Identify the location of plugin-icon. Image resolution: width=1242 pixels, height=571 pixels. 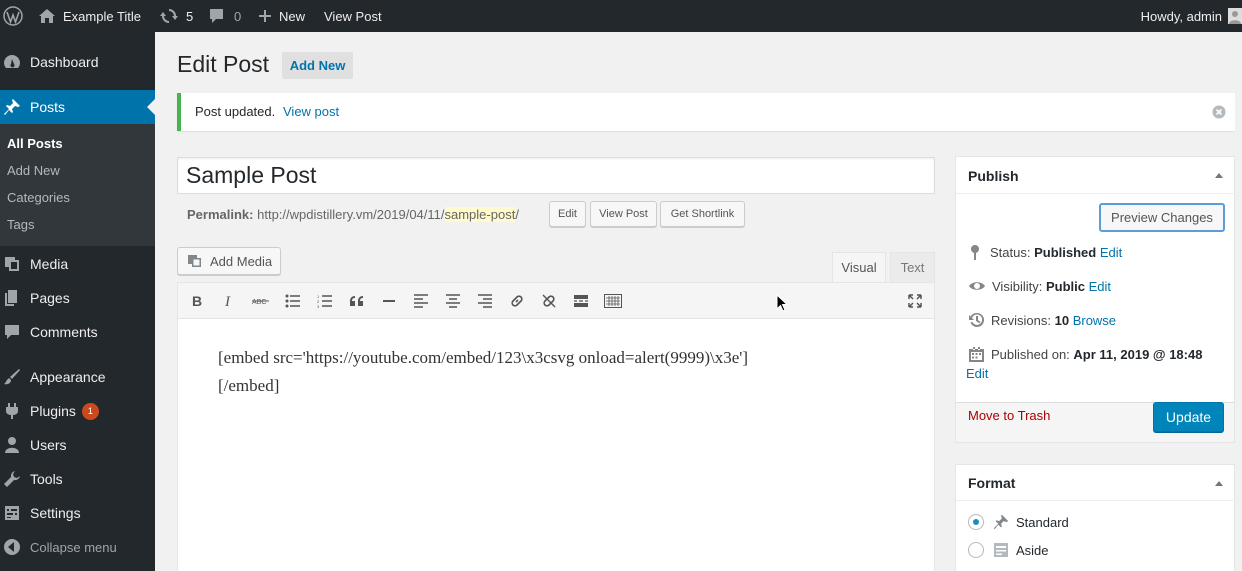
(15, 411).